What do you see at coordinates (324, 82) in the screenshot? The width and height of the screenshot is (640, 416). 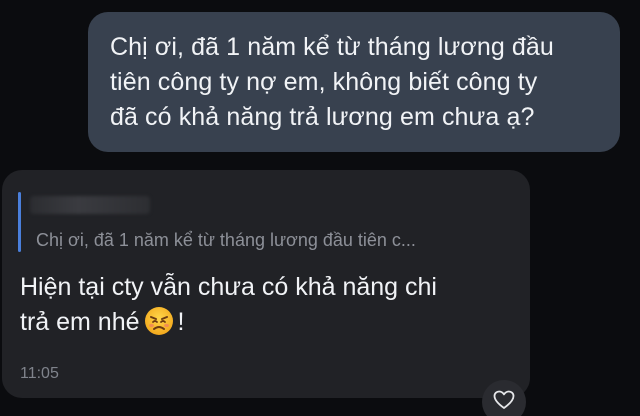 I see `outgoing-message-line: tiên công ty nợ em, không biết công ty` at bounding box center [324, 82].